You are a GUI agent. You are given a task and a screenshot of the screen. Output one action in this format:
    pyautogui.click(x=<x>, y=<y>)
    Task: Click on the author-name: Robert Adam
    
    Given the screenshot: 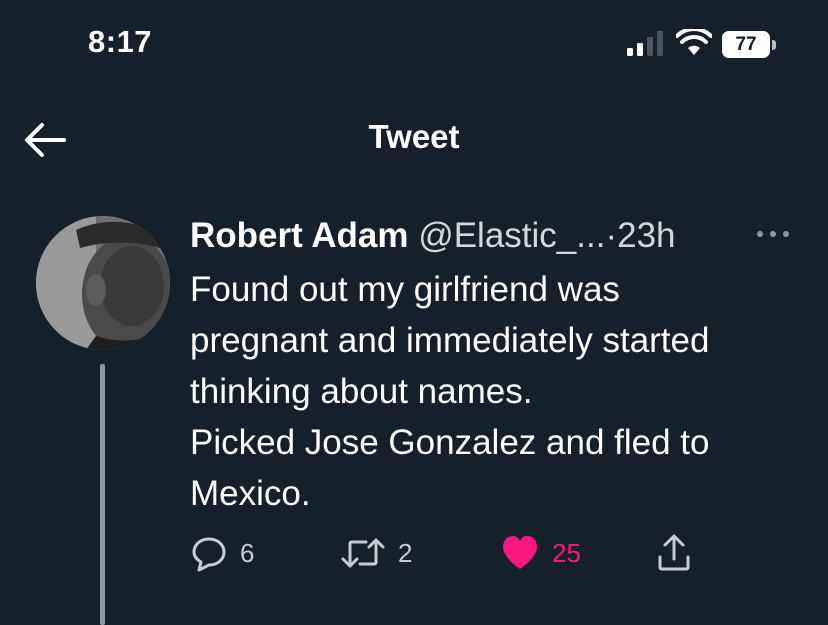 What is the action you would take?
    pyautogui.click(x=299, y=235)
    